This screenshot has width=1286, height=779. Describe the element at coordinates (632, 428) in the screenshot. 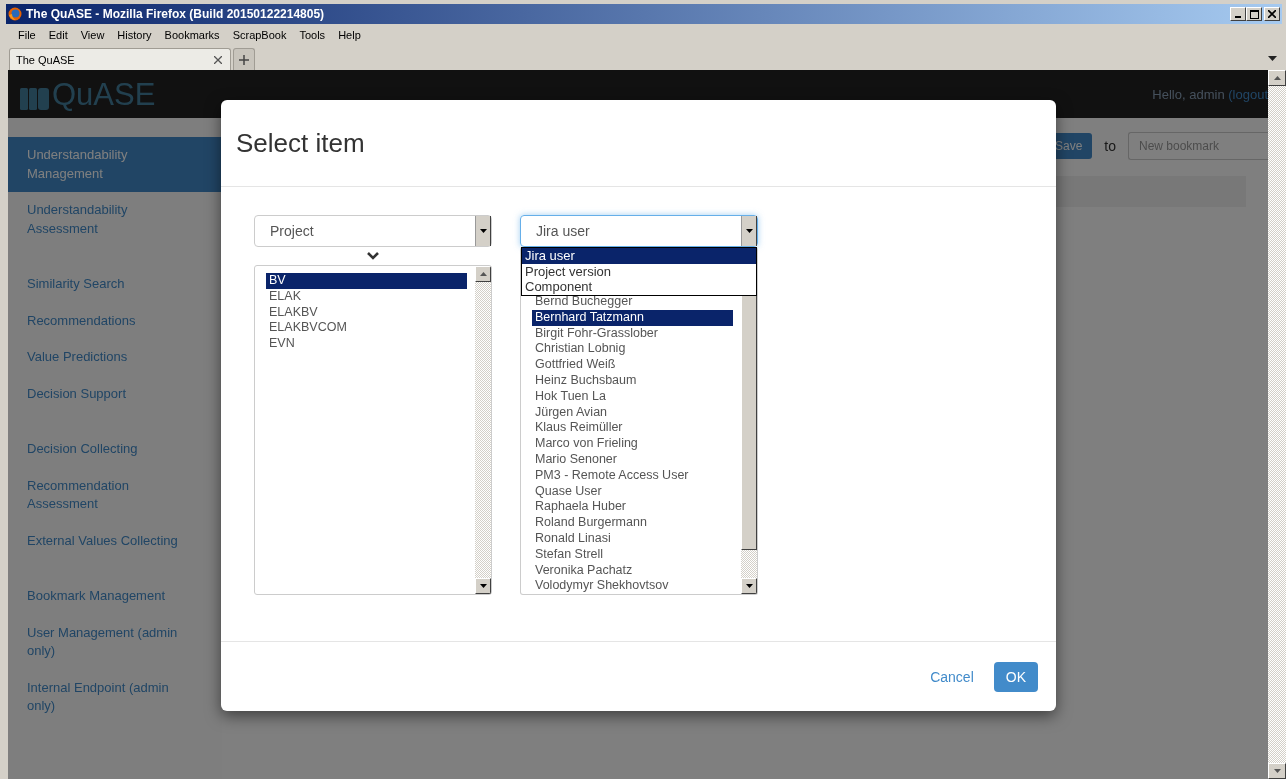

I see `list-item: Klaus Reimüller` at that location.